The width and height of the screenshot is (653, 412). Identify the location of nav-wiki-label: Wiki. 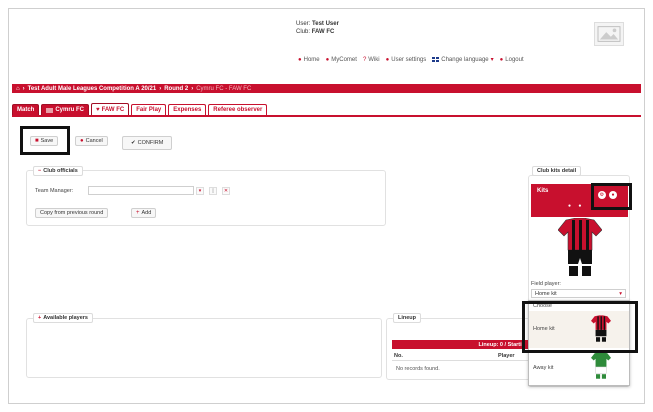
(374, 59).